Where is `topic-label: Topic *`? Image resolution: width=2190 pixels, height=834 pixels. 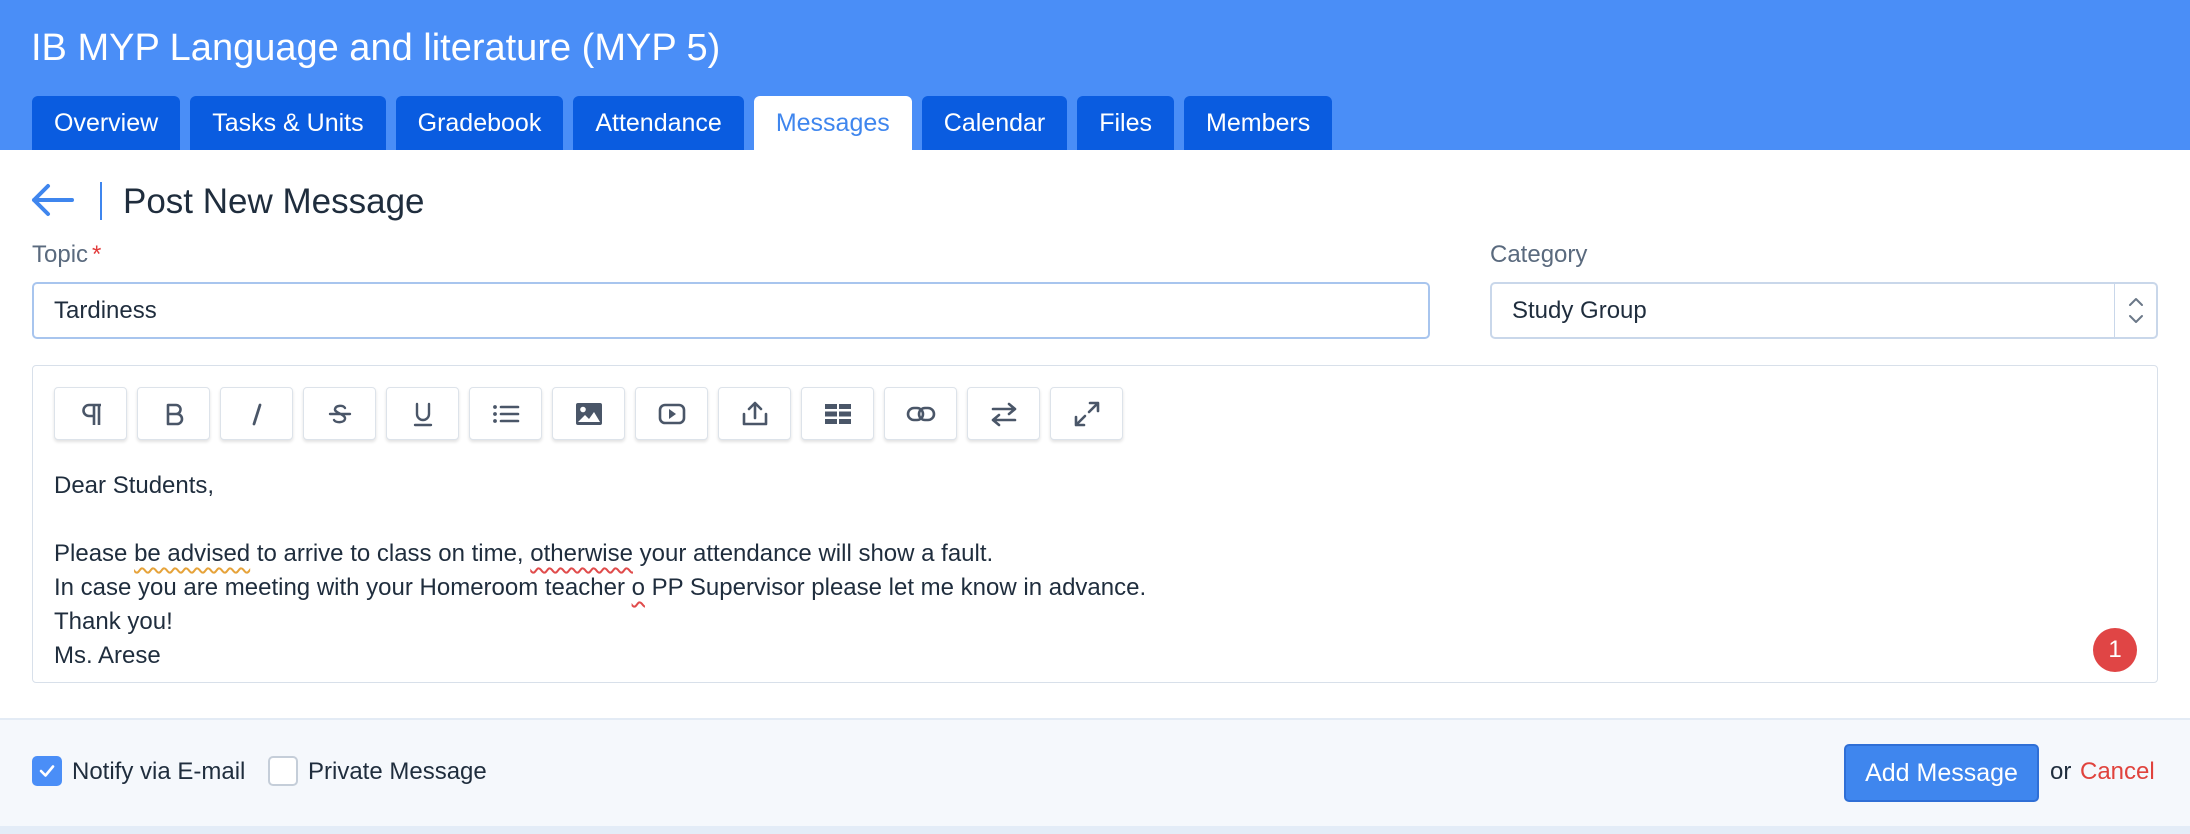 topic-label: Topic * is located at coordinates (66, 255).